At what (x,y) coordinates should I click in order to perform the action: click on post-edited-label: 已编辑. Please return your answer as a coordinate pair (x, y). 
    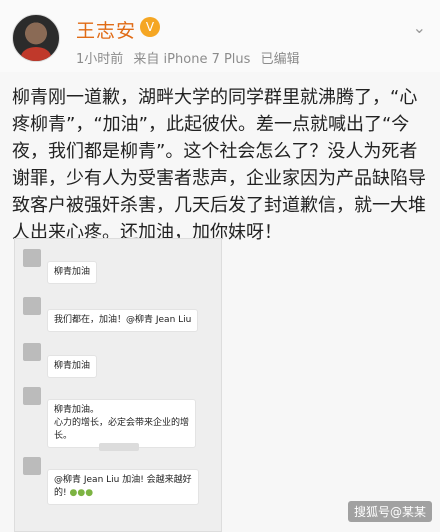
    Looking at the image, I should click on (280, 59).